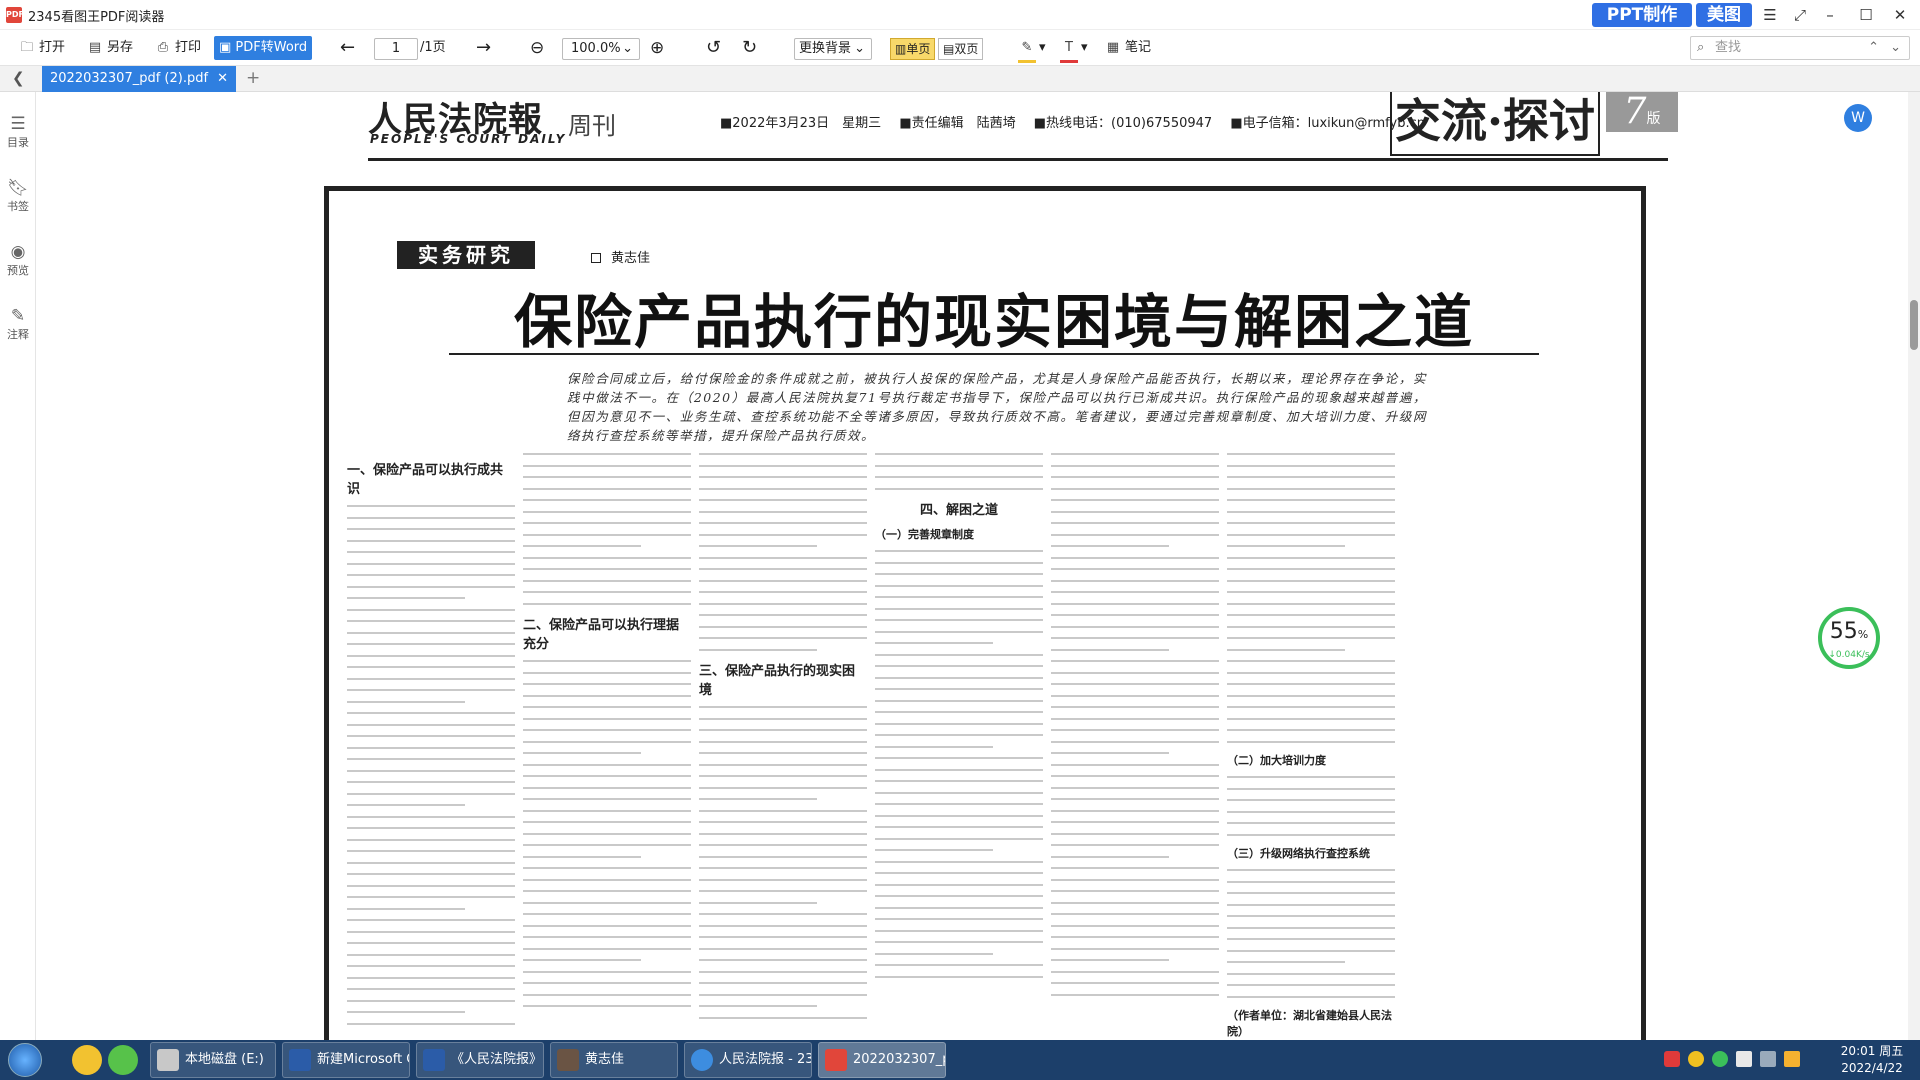  I want to click on close-icon: ✕, so click(1900, 15).